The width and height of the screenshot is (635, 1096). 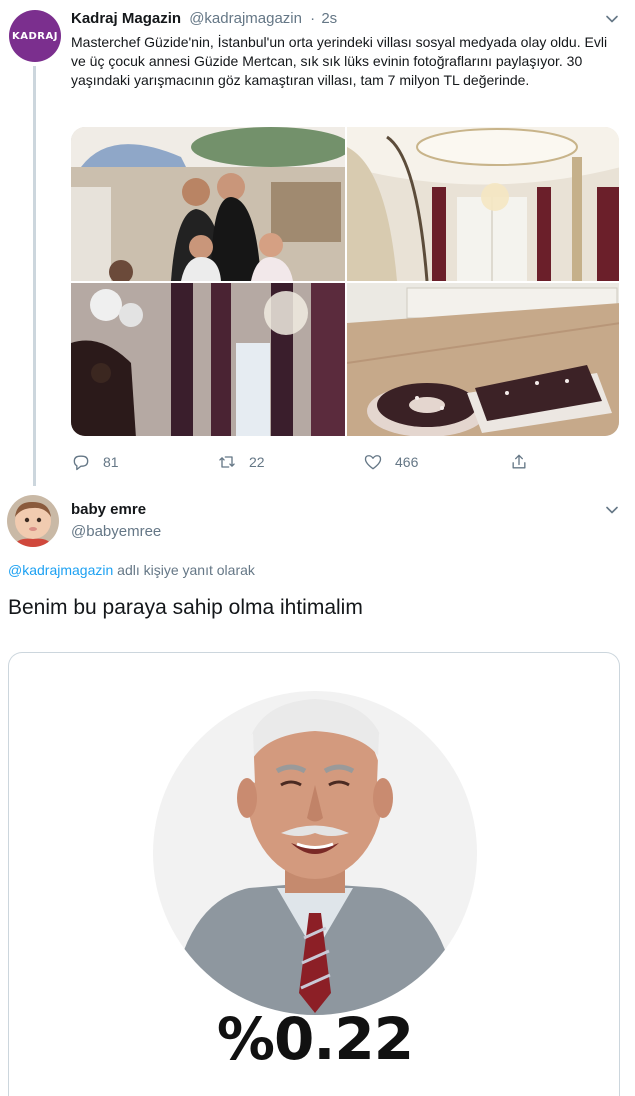 I want to click on percentage-caption: %0.22, so click(x=315, y=1039).